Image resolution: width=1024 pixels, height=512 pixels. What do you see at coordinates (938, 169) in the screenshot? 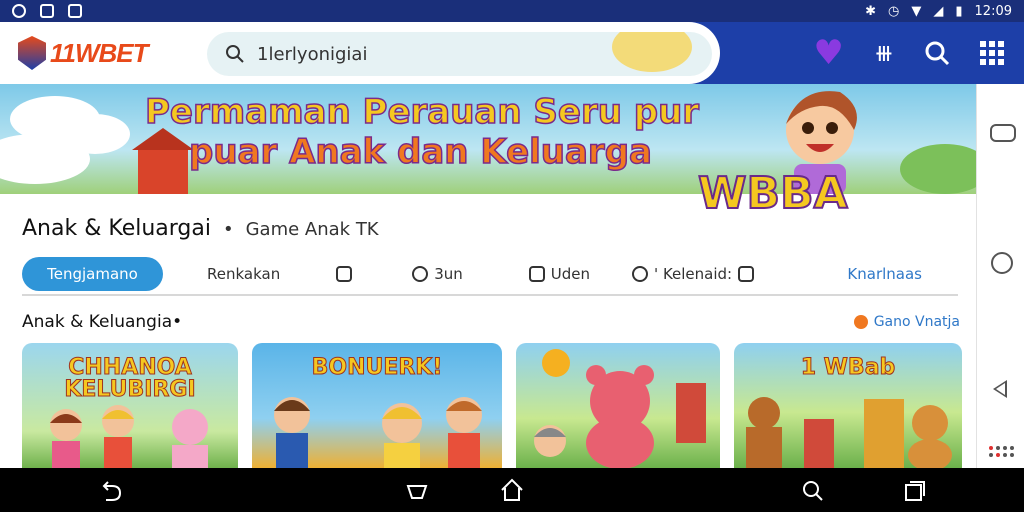
I see `cloud-decoration` at bounding box center [938, 169].